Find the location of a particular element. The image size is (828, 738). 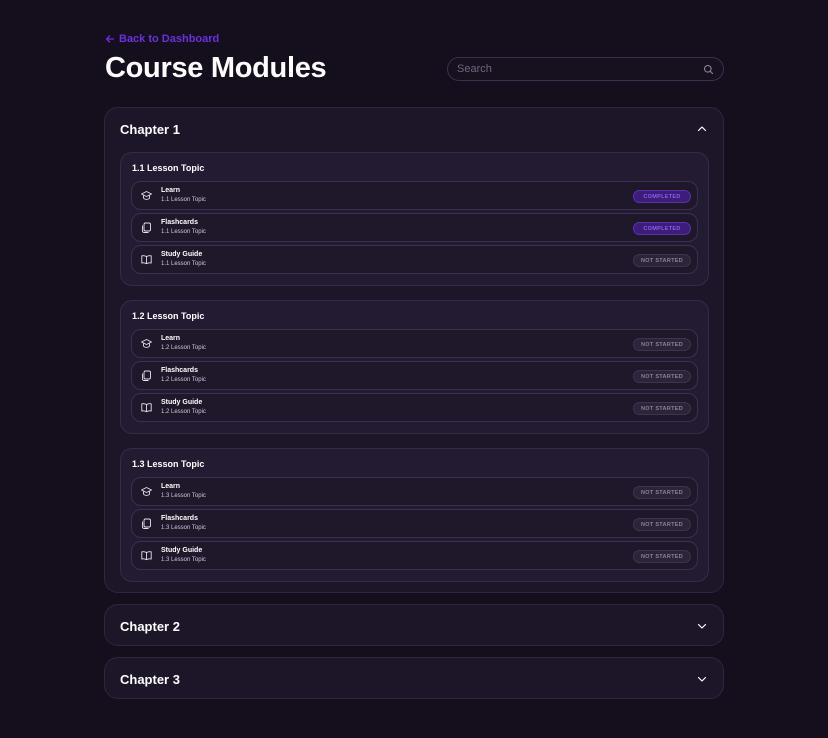

chapter-3-panel: Chapter 3 is located at coordinates (414, 678).